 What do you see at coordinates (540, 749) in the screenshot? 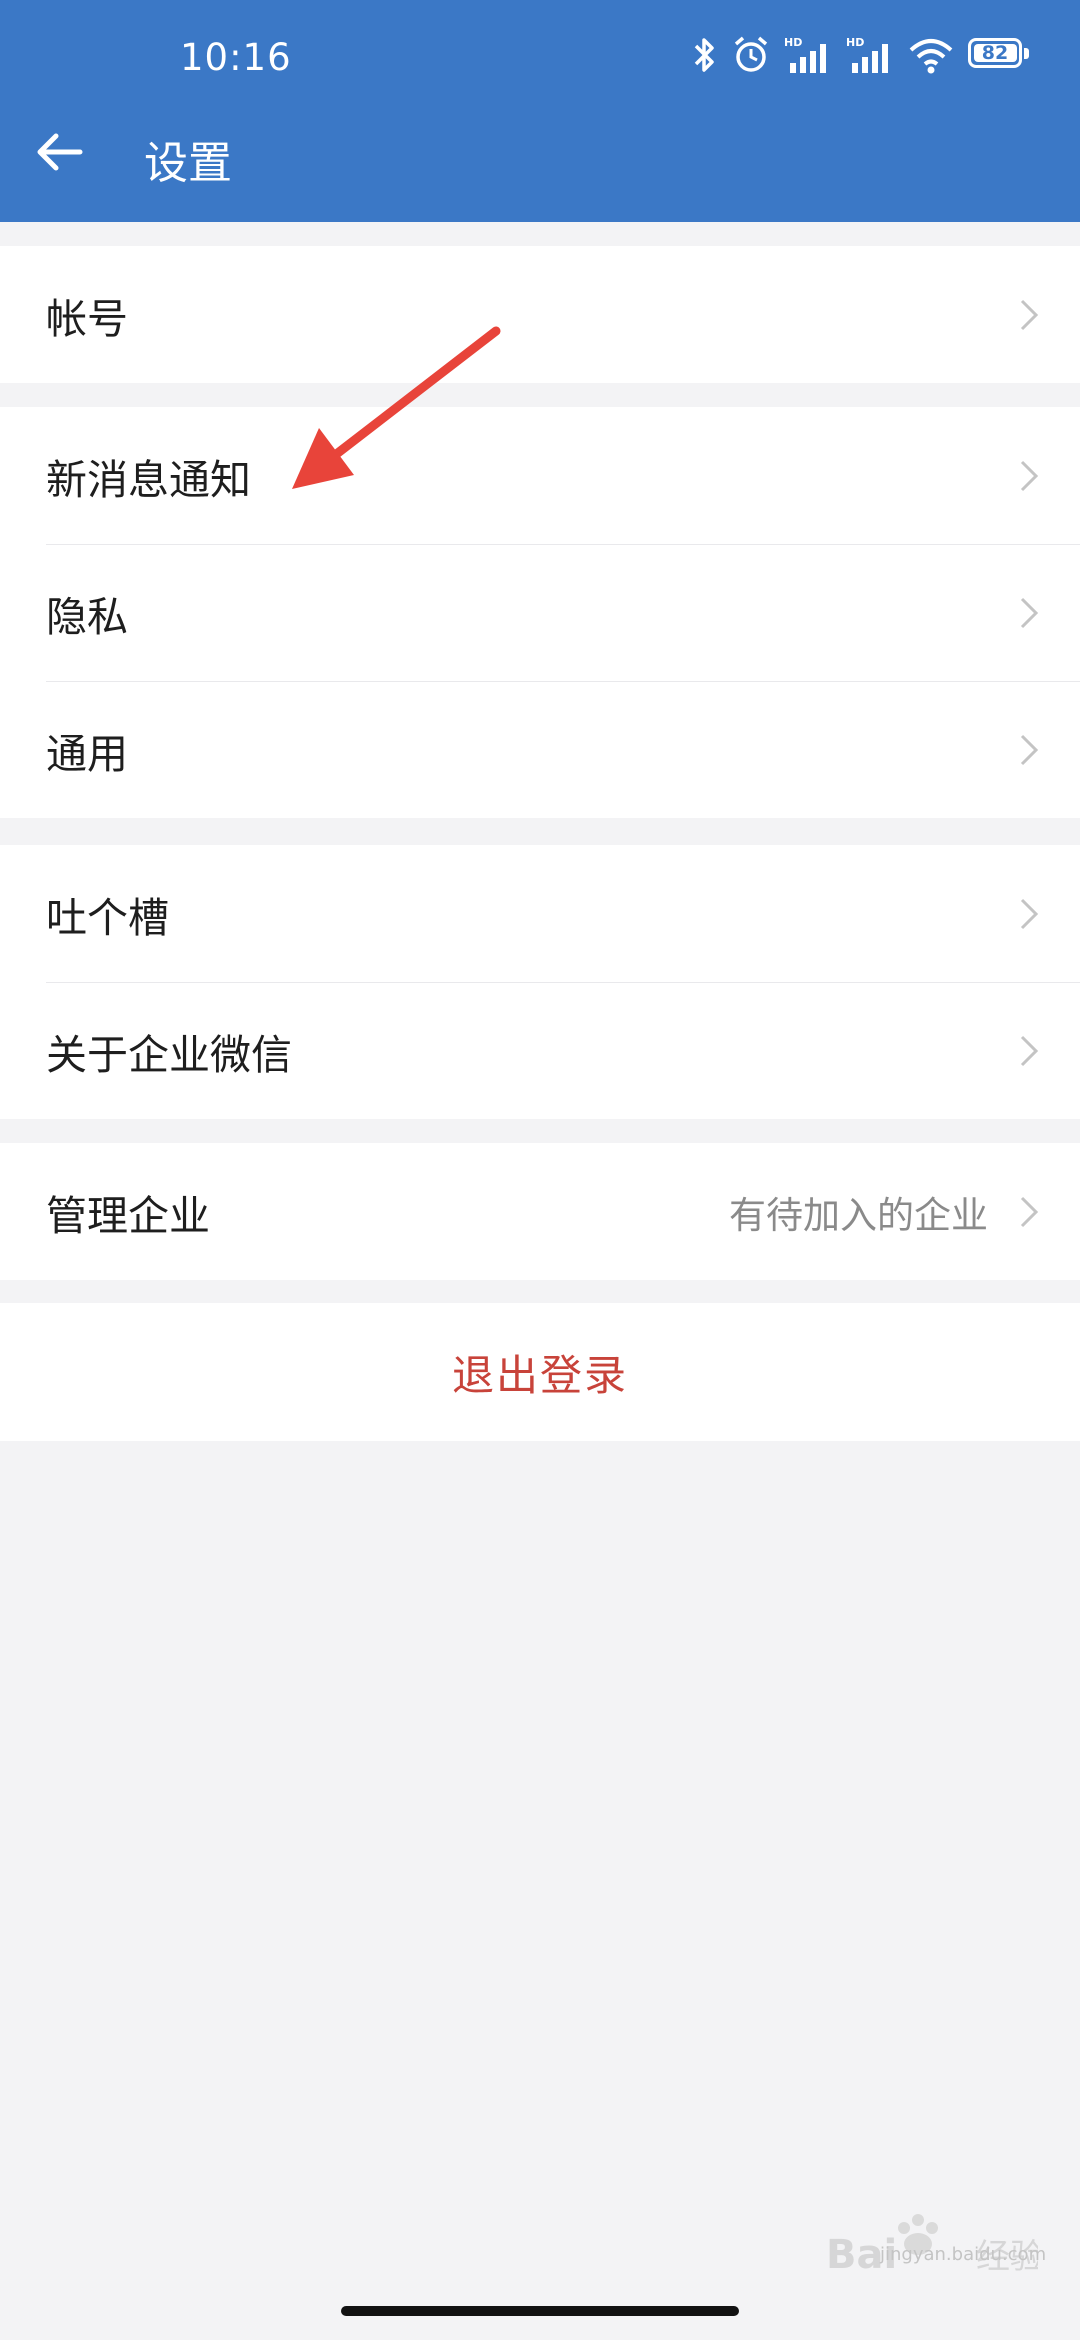
I see `settings-item-common: 通用` at bounding box center [540, 749].